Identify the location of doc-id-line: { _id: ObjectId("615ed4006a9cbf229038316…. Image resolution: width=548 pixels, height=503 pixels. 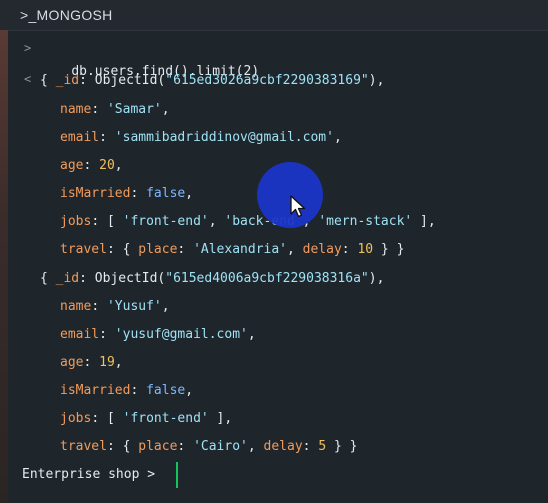
(212, 278).